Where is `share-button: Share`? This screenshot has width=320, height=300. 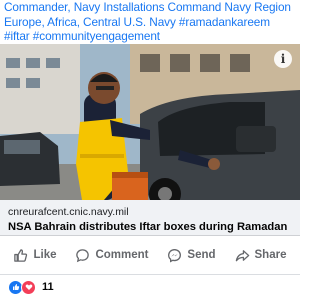 share-button: Share is located at coordinates (261, 255).